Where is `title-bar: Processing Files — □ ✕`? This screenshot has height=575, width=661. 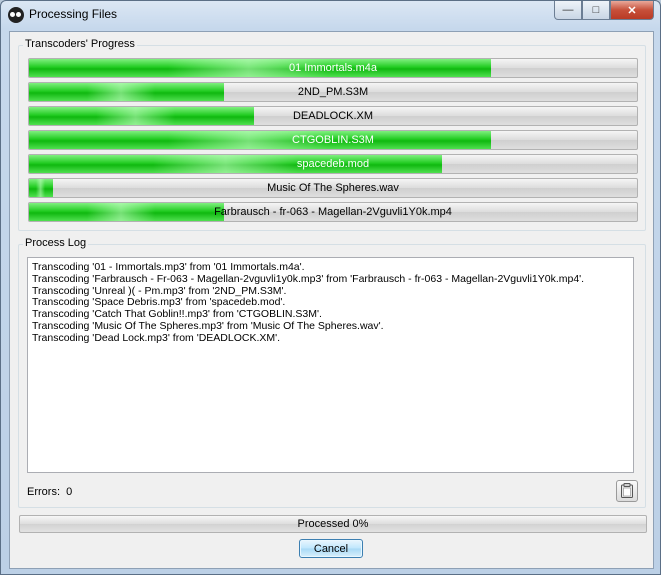 title-bar: Processing Files — □ ✕ is located at coordinates (330, 15).